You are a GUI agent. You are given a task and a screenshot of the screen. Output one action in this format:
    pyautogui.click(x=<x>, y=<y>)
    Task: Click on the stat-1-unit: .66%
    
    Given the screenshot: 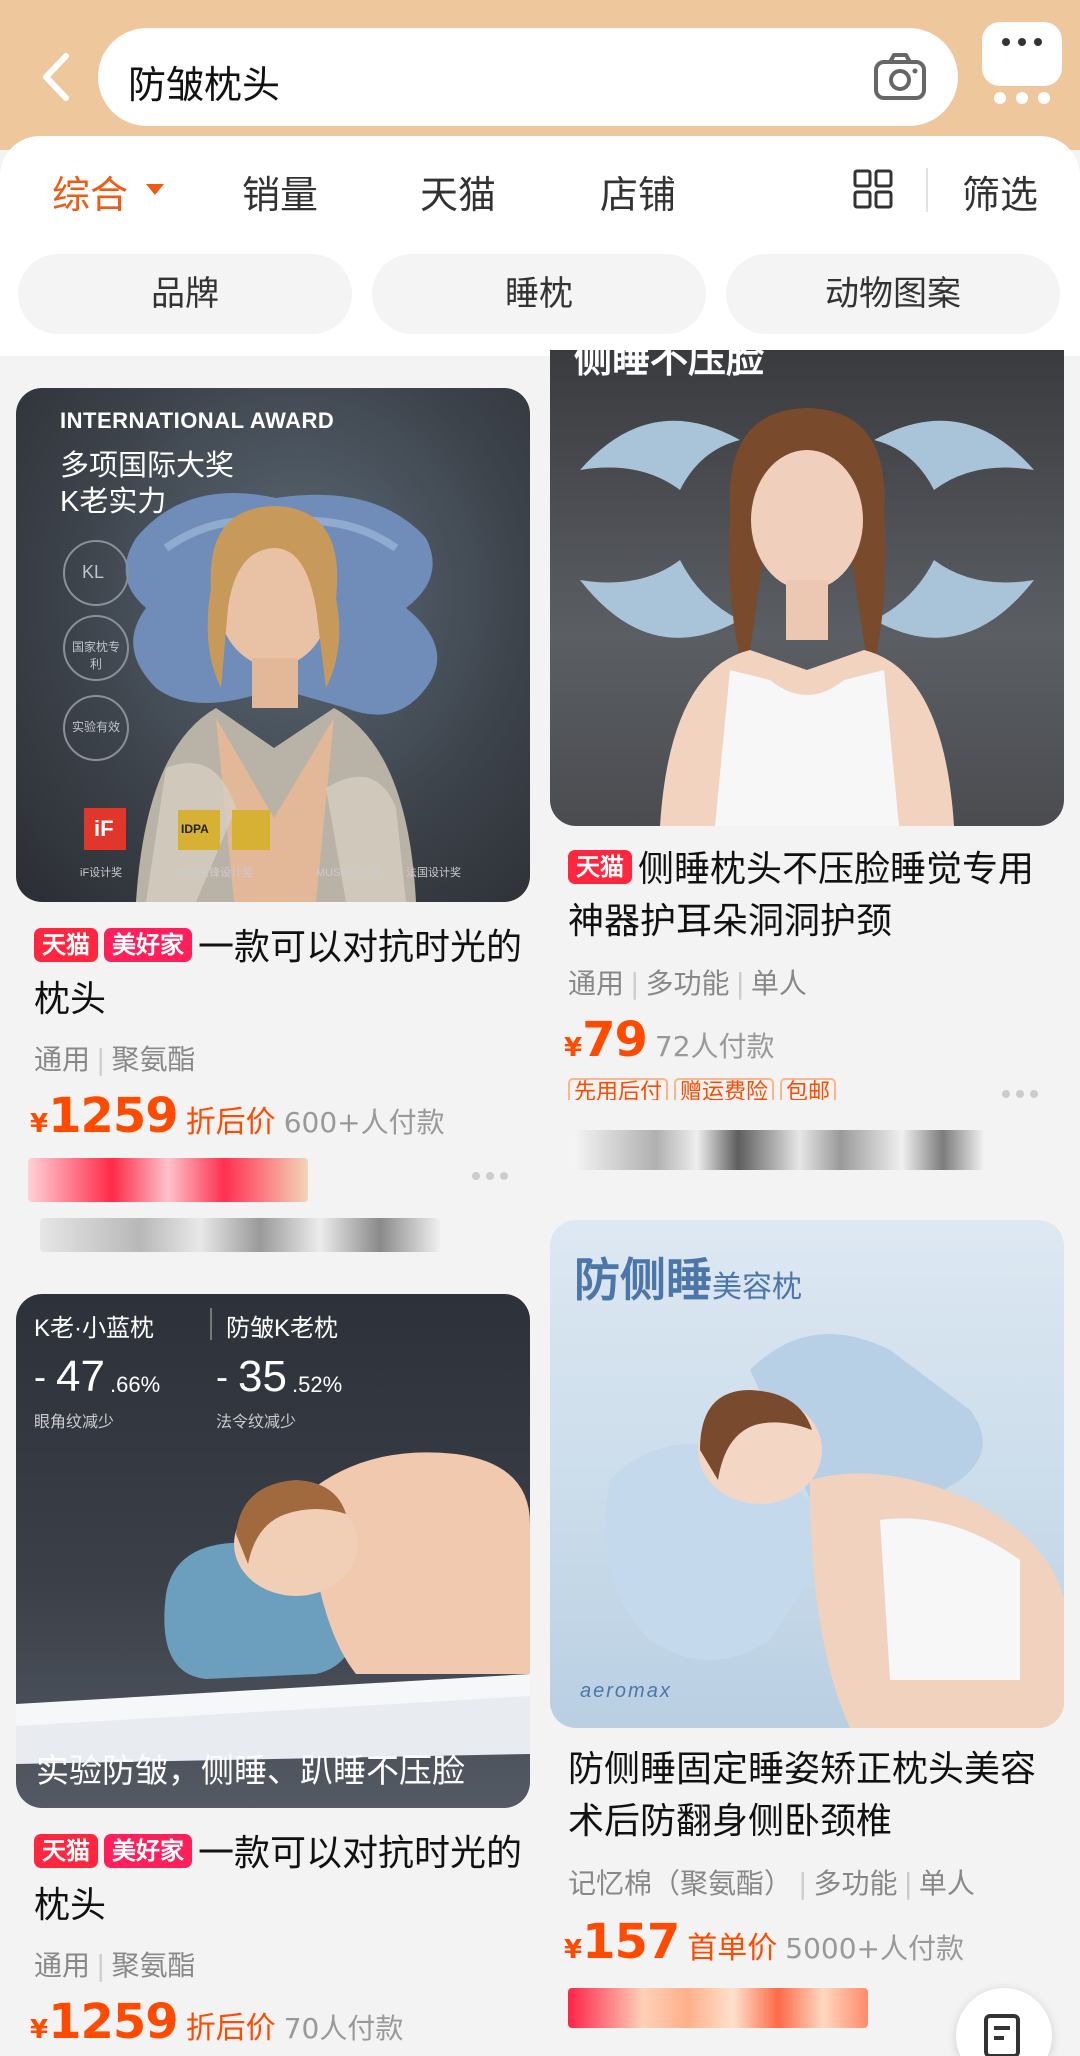 What is the action you would take?
    pyautogui.click(x=135, y=1384)
    